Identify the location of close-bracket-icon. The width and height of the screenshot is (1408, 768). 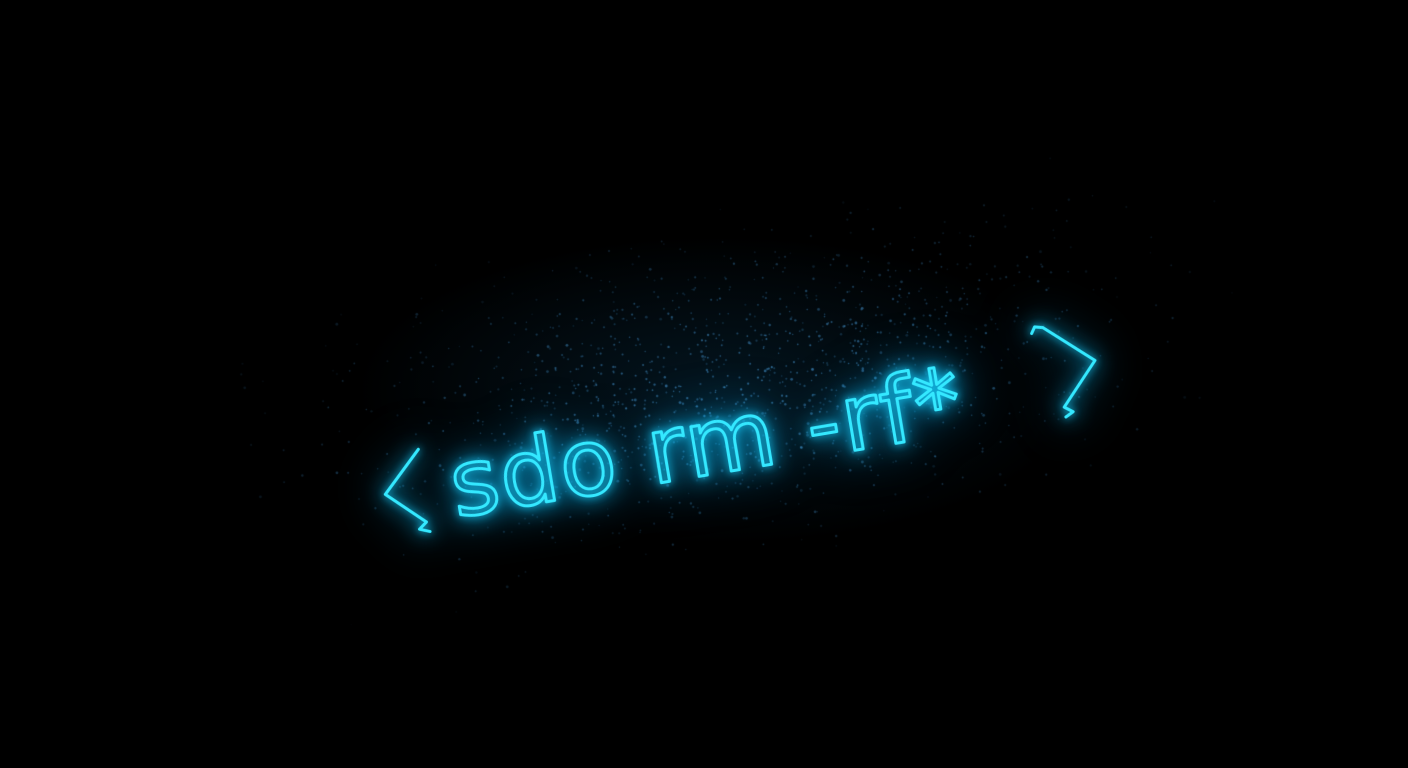
(1063, 372).